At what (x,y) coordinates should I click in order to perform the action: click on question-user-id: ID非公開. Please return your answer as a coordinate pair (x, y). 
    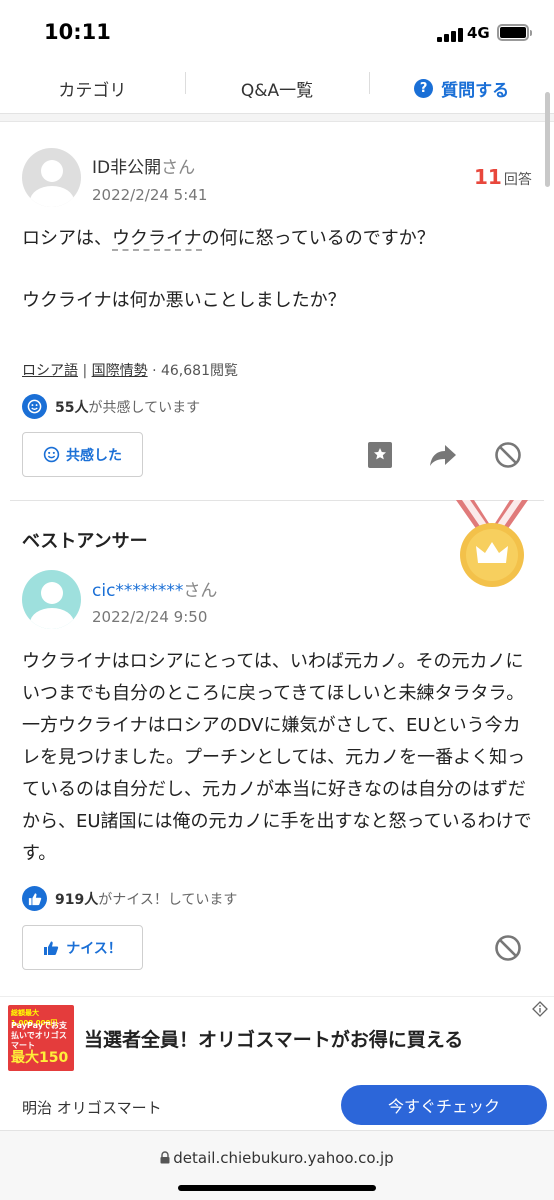
    Looking at the image, I should click on (127, 168).